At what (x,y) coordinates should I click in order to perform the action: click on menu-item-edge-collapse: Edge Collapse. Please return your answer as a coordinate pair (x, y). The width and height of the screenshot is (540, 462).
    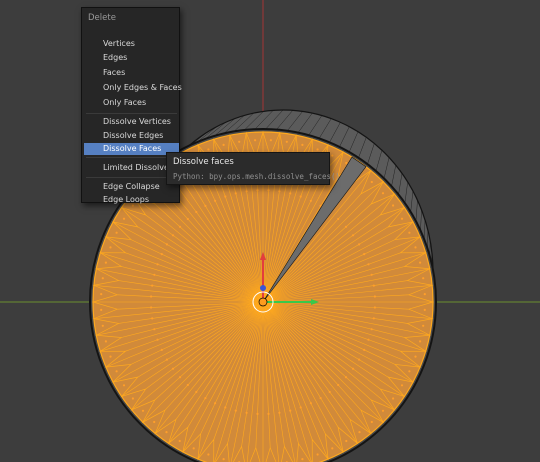
    Looking at the image, I should click on (131, 187).